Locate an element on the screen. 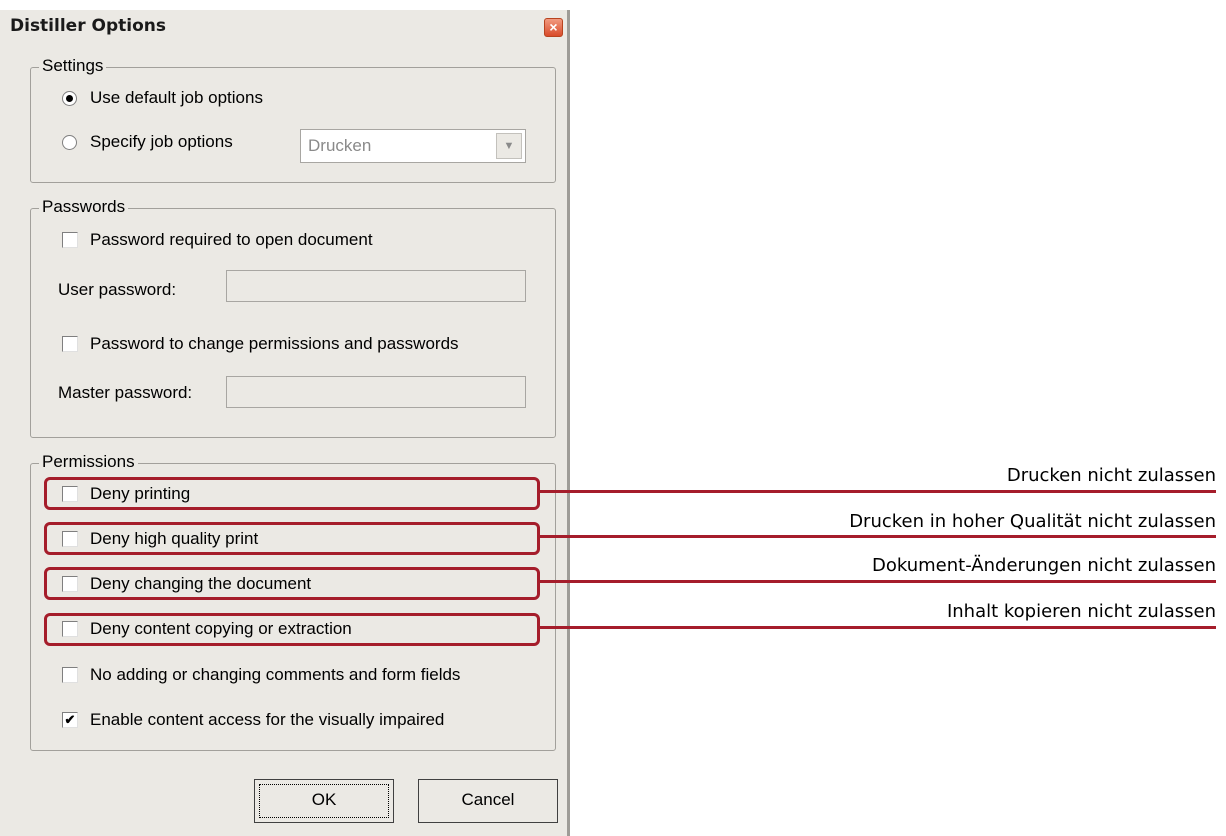 The image size is (1226, 836). user-password-field is located at coordinates (376, 286).